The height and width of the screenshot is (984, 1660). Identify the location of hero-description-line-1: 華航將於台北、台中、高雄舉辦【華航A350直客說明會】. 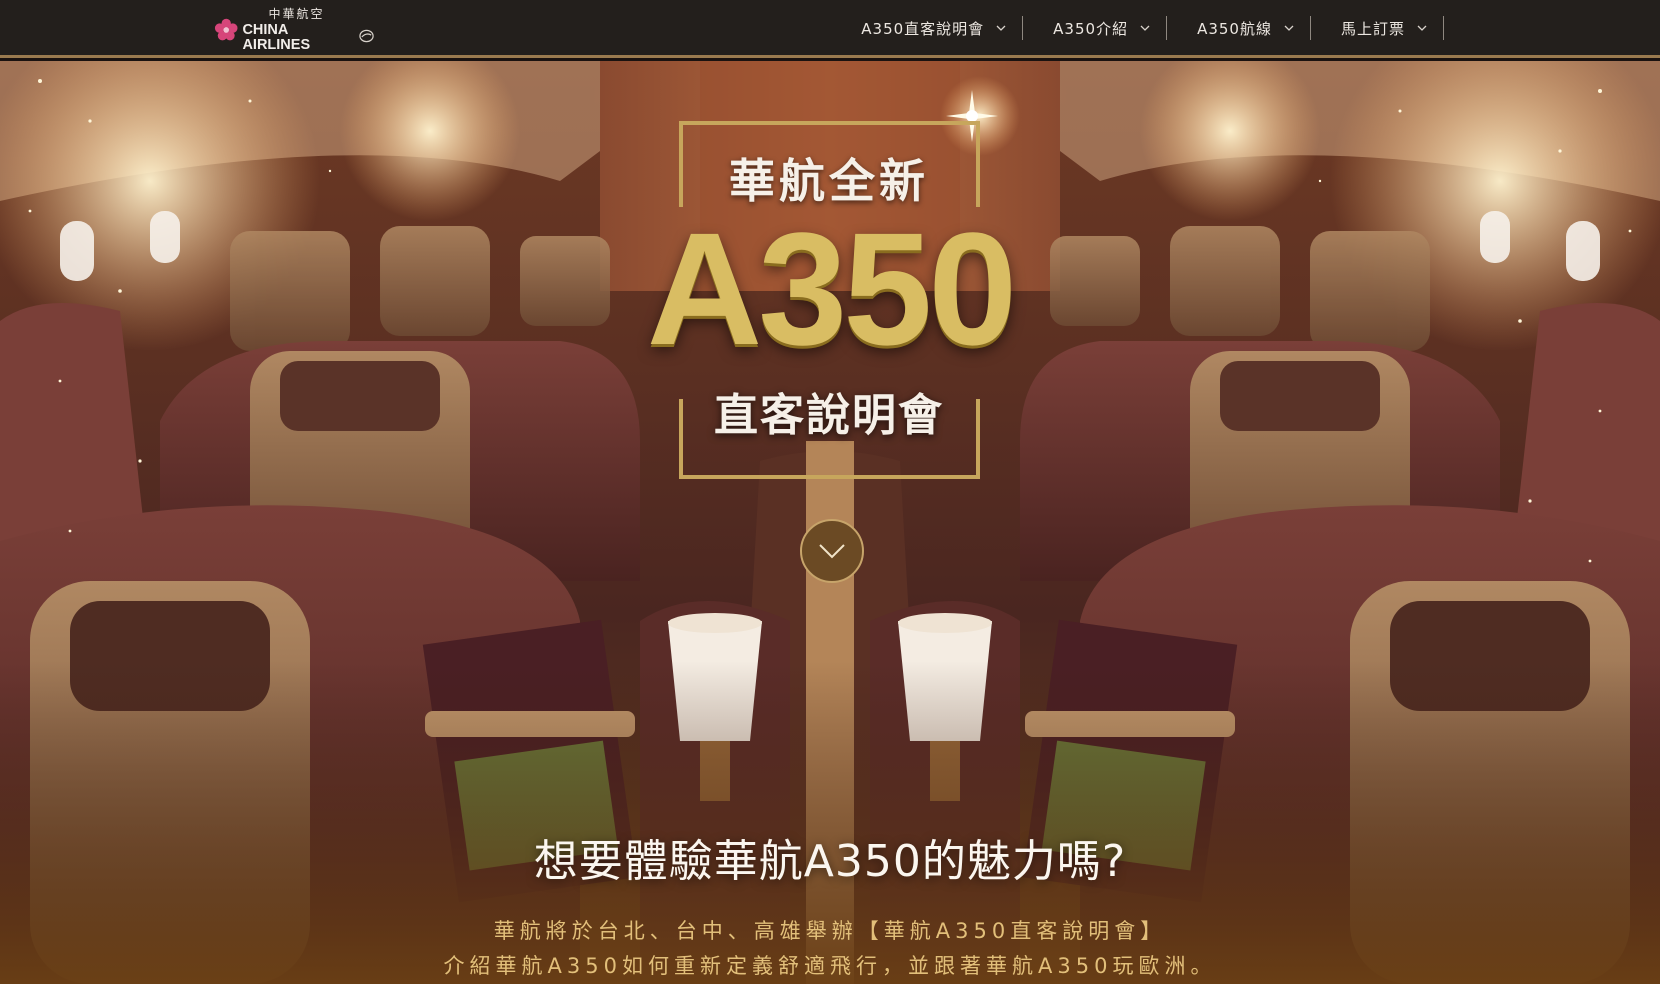
(830, 931).